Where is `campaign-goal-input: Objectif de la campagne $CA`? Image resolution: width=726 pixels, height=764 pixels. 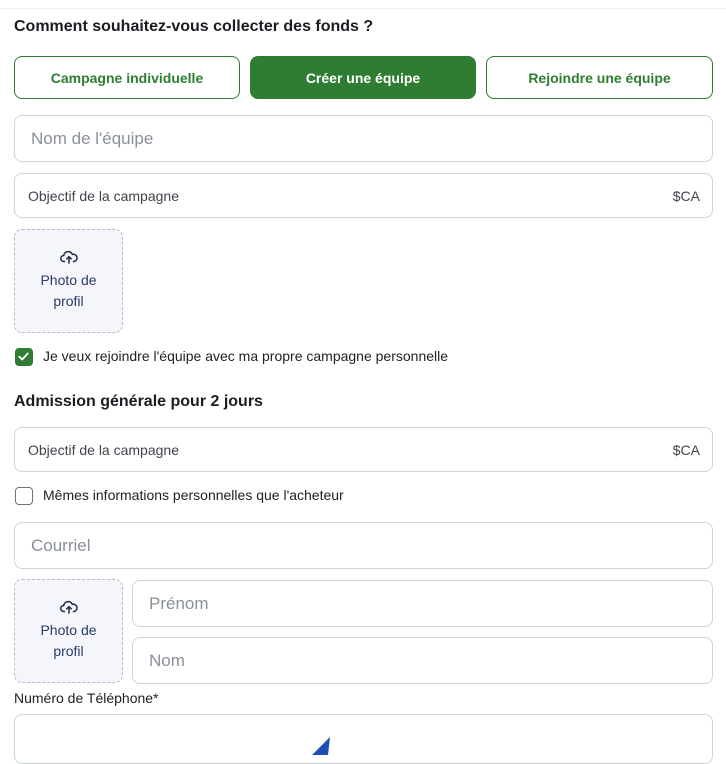
campaign-goal-input: Objectif de la campagne $CA is located at coordinates (363, 195).